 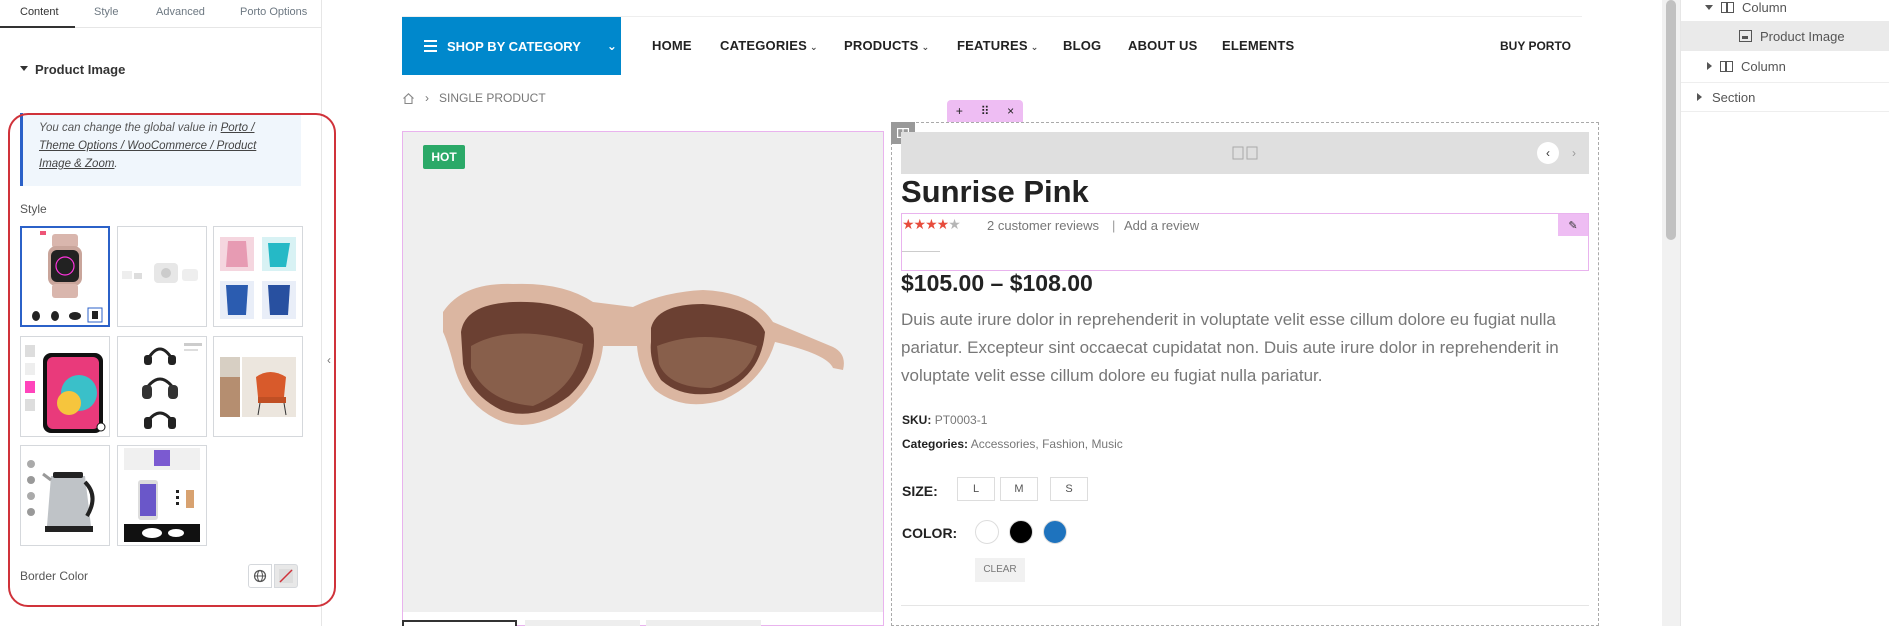 What do you see at coordinates (37, 27) in the screenshot?
I see `active-tab-indicator` at bounding box center [37, 27].